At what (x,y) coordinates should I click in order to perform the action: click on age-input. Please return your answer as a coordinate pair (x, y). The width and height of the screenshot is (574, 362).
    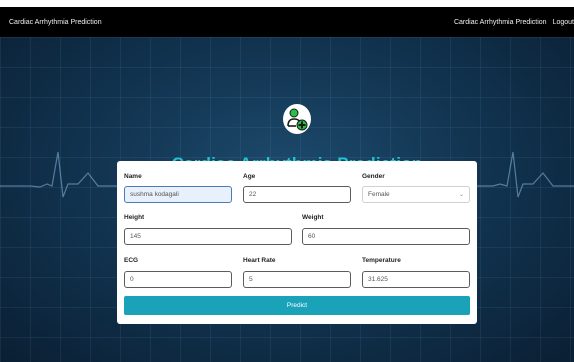
    Looking at the image, I should click on (297, 194).